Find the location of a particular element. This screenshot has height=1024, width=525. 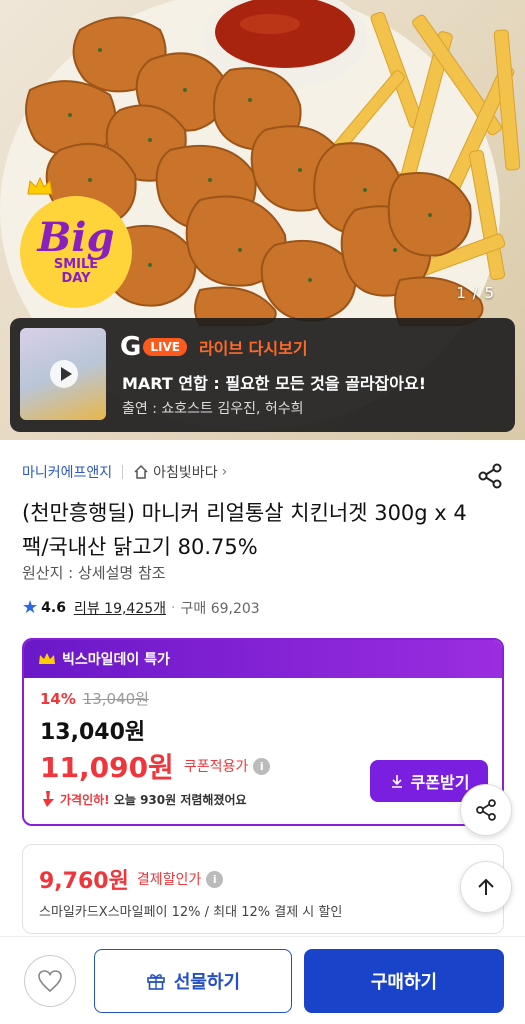

carousel-counter: 1 / 5 is located at coordinates (475, 293).